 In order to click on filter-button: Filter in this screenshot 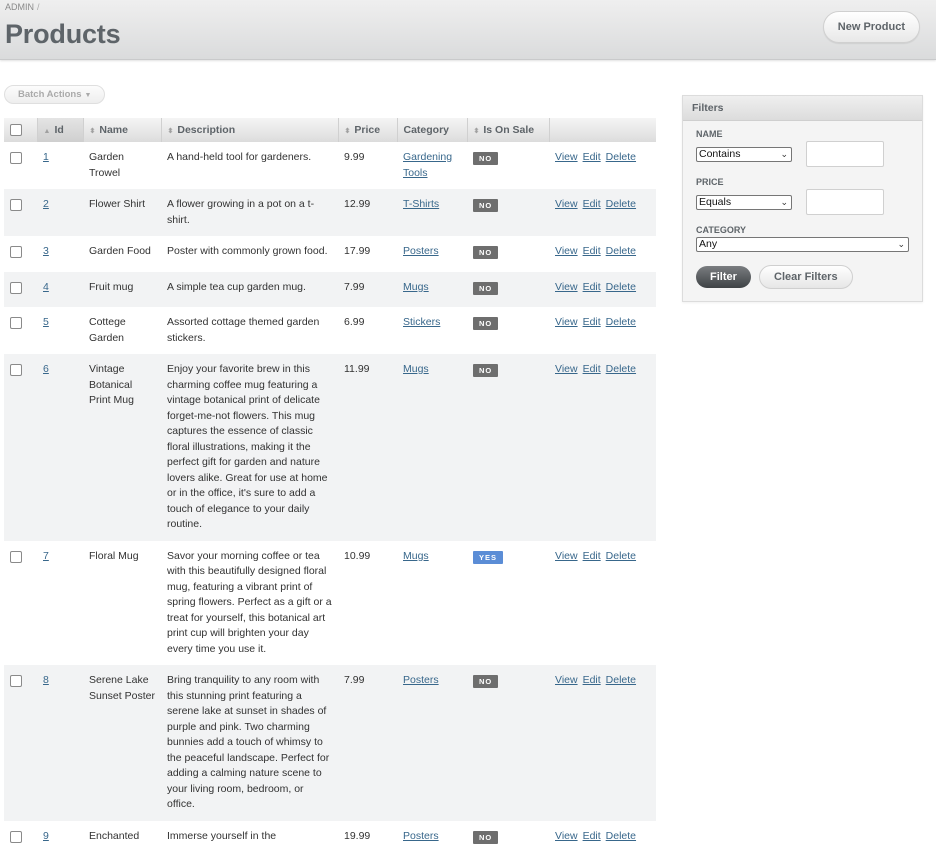, I will do `click(723, 277)`.